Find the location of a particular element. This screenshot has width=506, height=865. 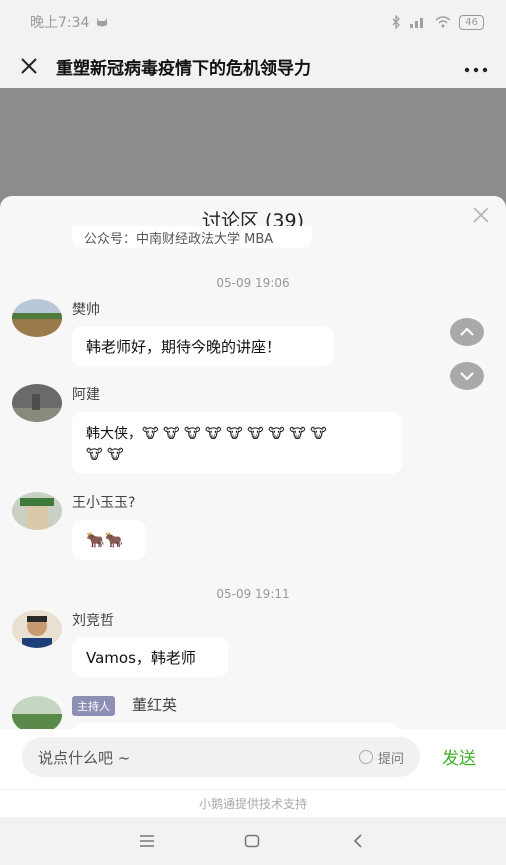

back-chevron-icon is located at coordinates (357, 841).